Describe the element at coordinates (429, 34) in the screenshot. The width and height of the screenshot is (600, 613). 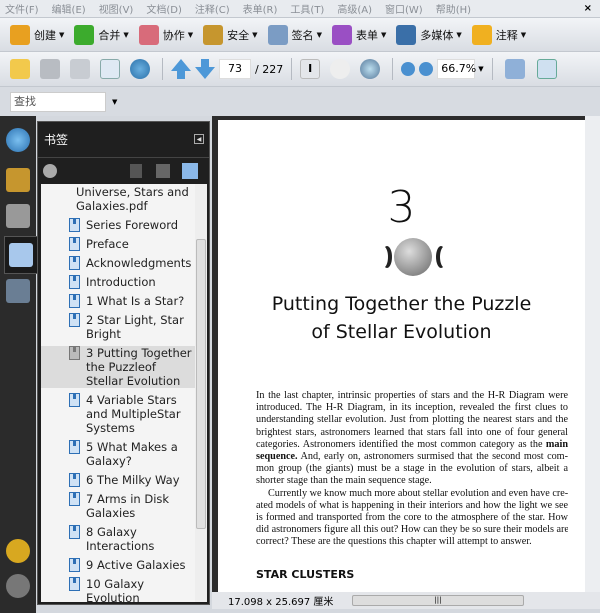
I see `toolbar-button-multimedia: 多媒体 ▼` at that location.